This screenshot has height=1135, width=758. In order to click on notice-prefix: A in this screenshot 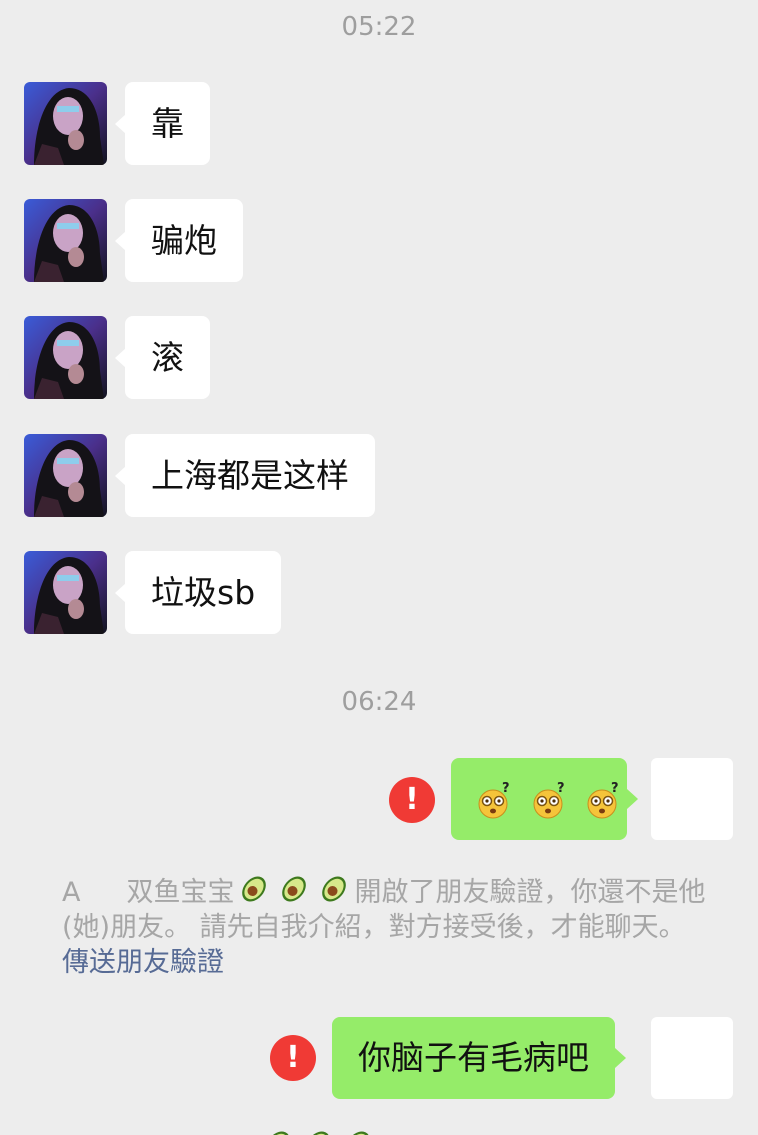, I will do `click(71, 892)`.